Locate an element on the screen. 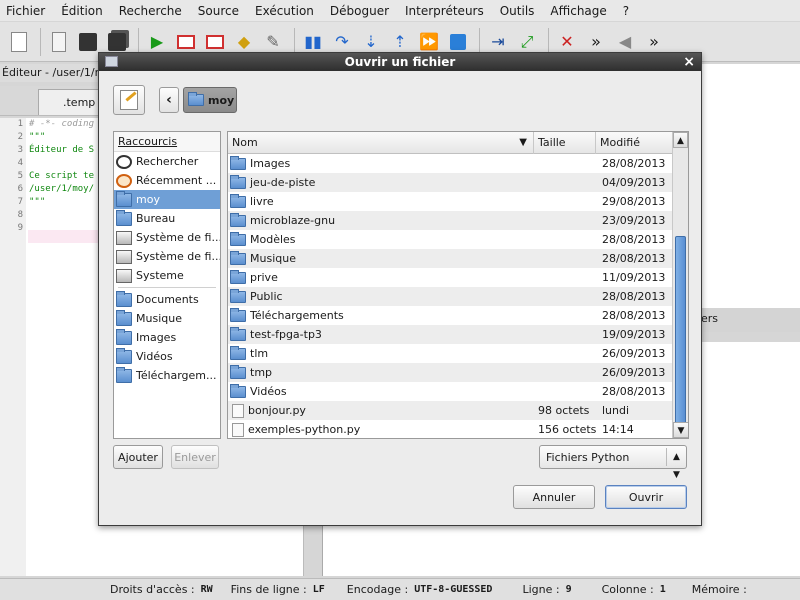 This screenshot has height=600, width=800. file-modified: lundi is located at coordinates (616, 410).